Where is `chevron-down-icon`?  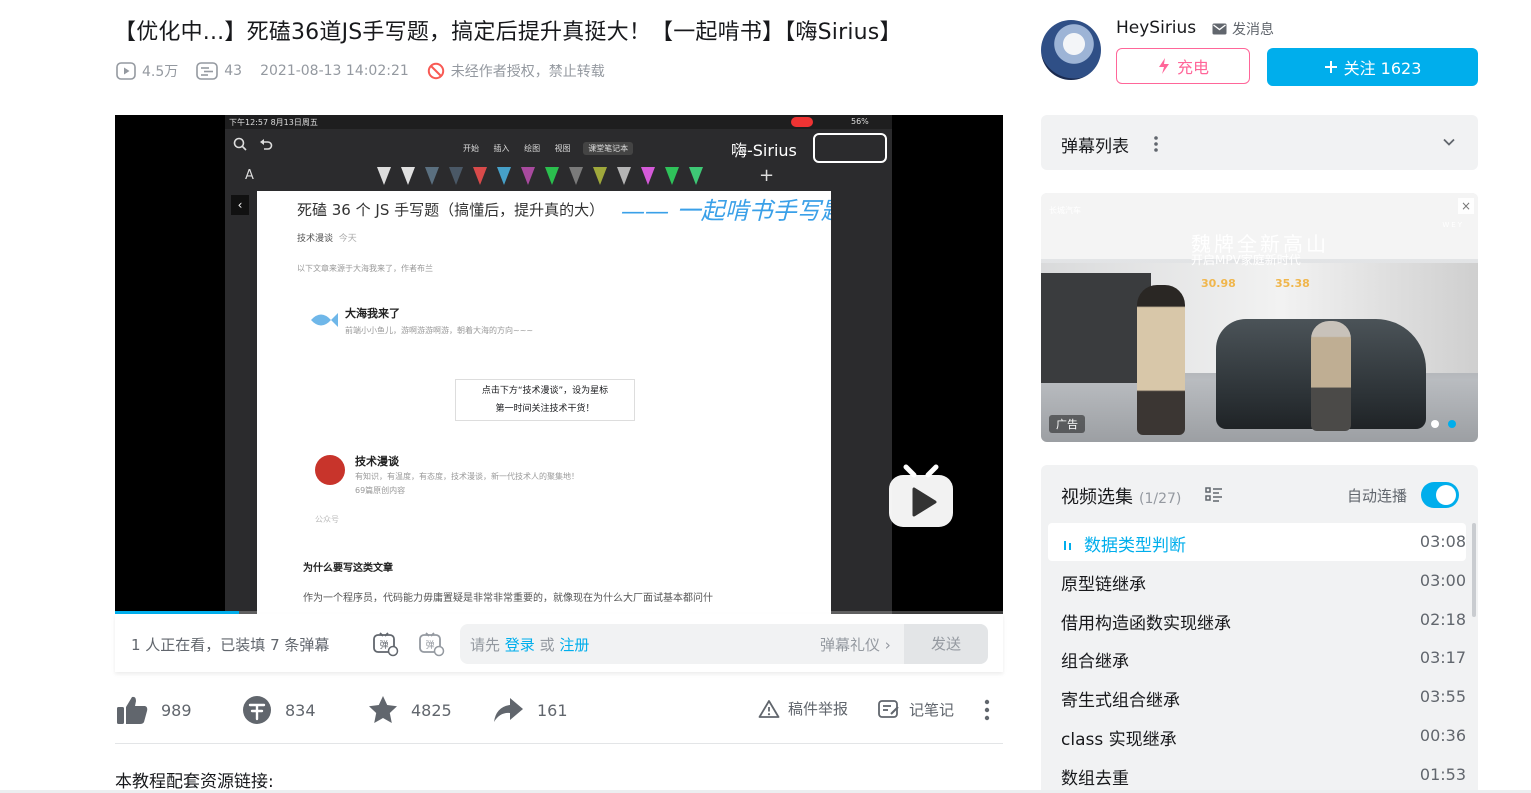
chevron-down-icon is located at coordinates (1449, 142).